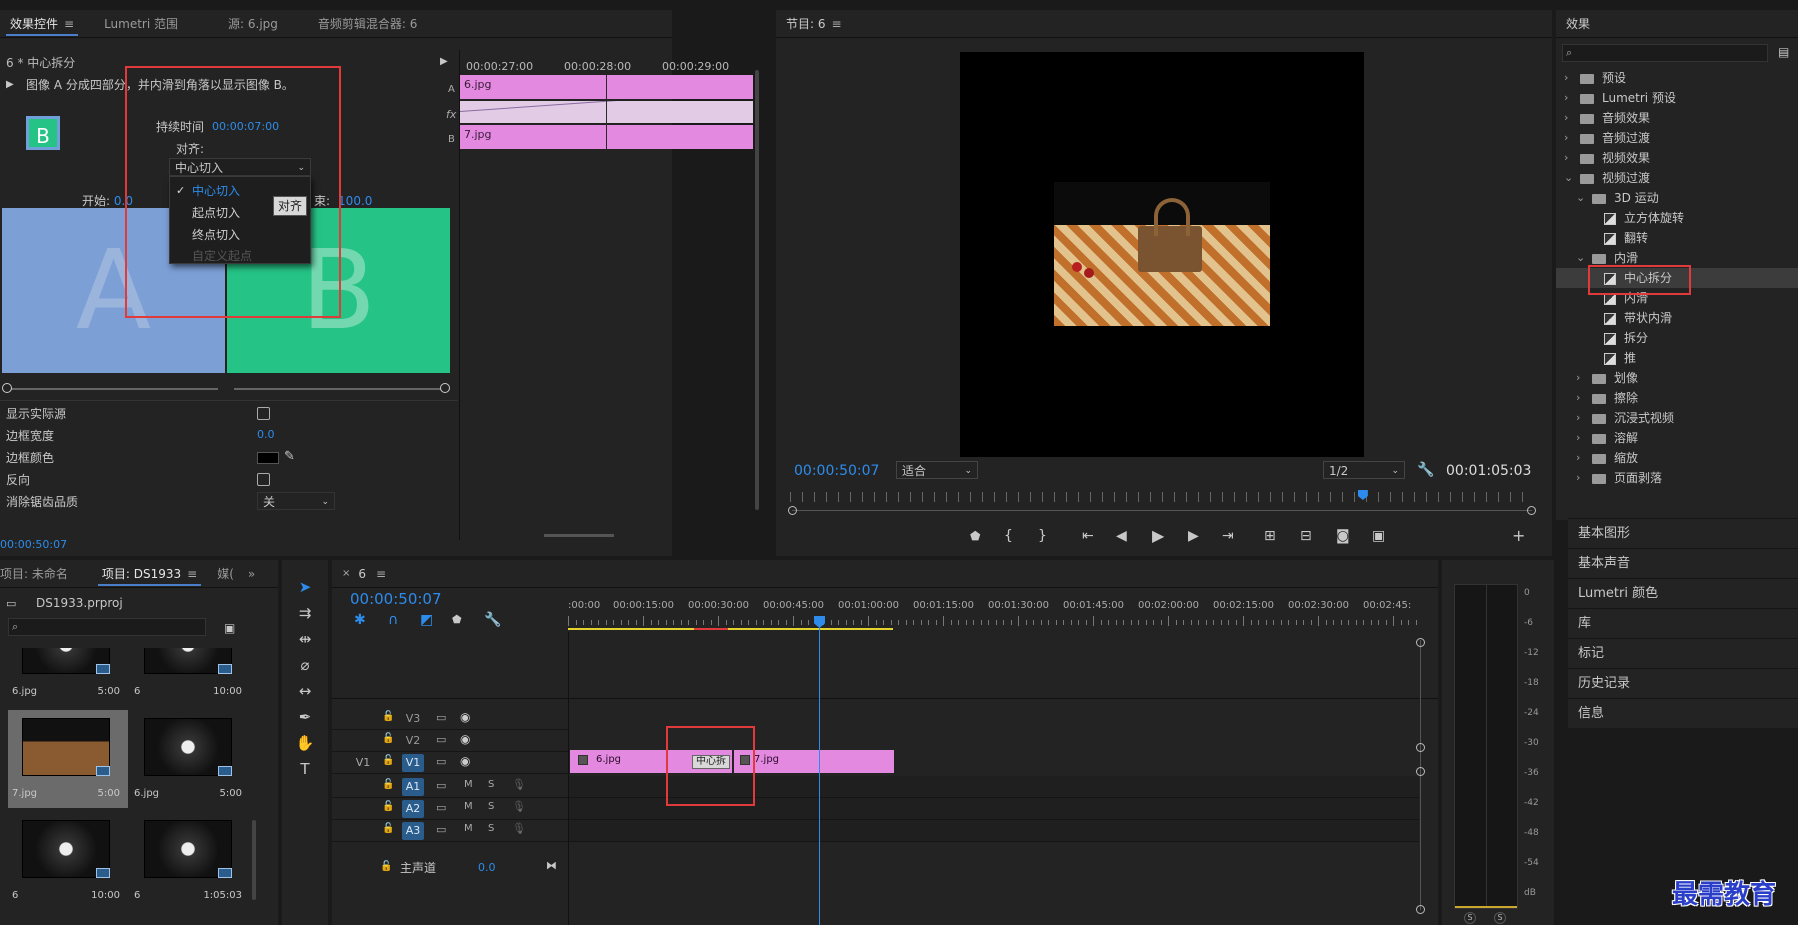  Describe the element at coordinates (254, 860) in the screenshot. I see `project-scrollbar` at that location.